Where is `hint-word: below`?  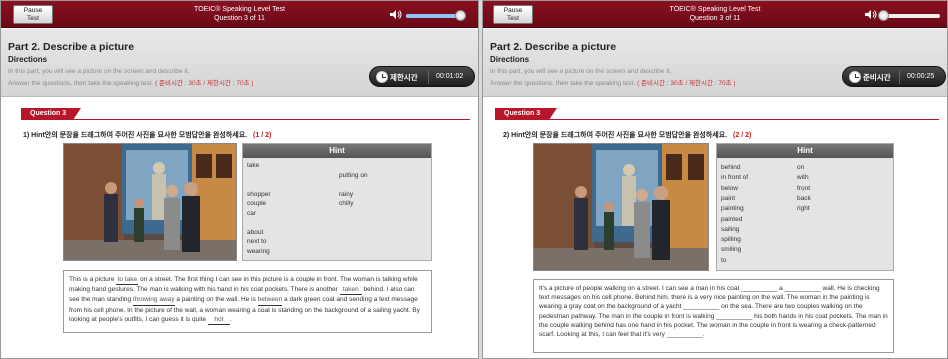 hint-word: below is located at coordinates (729, 188).